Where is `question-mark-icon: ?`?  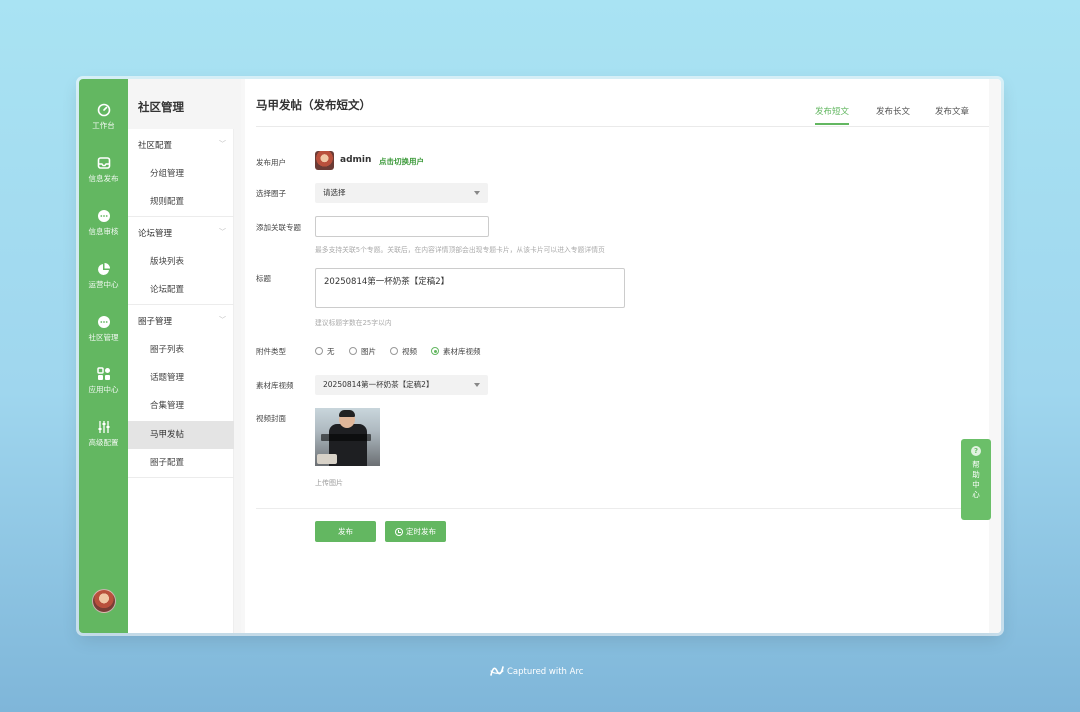 question-mark-icon: ? is located at coordinates (976, 451).